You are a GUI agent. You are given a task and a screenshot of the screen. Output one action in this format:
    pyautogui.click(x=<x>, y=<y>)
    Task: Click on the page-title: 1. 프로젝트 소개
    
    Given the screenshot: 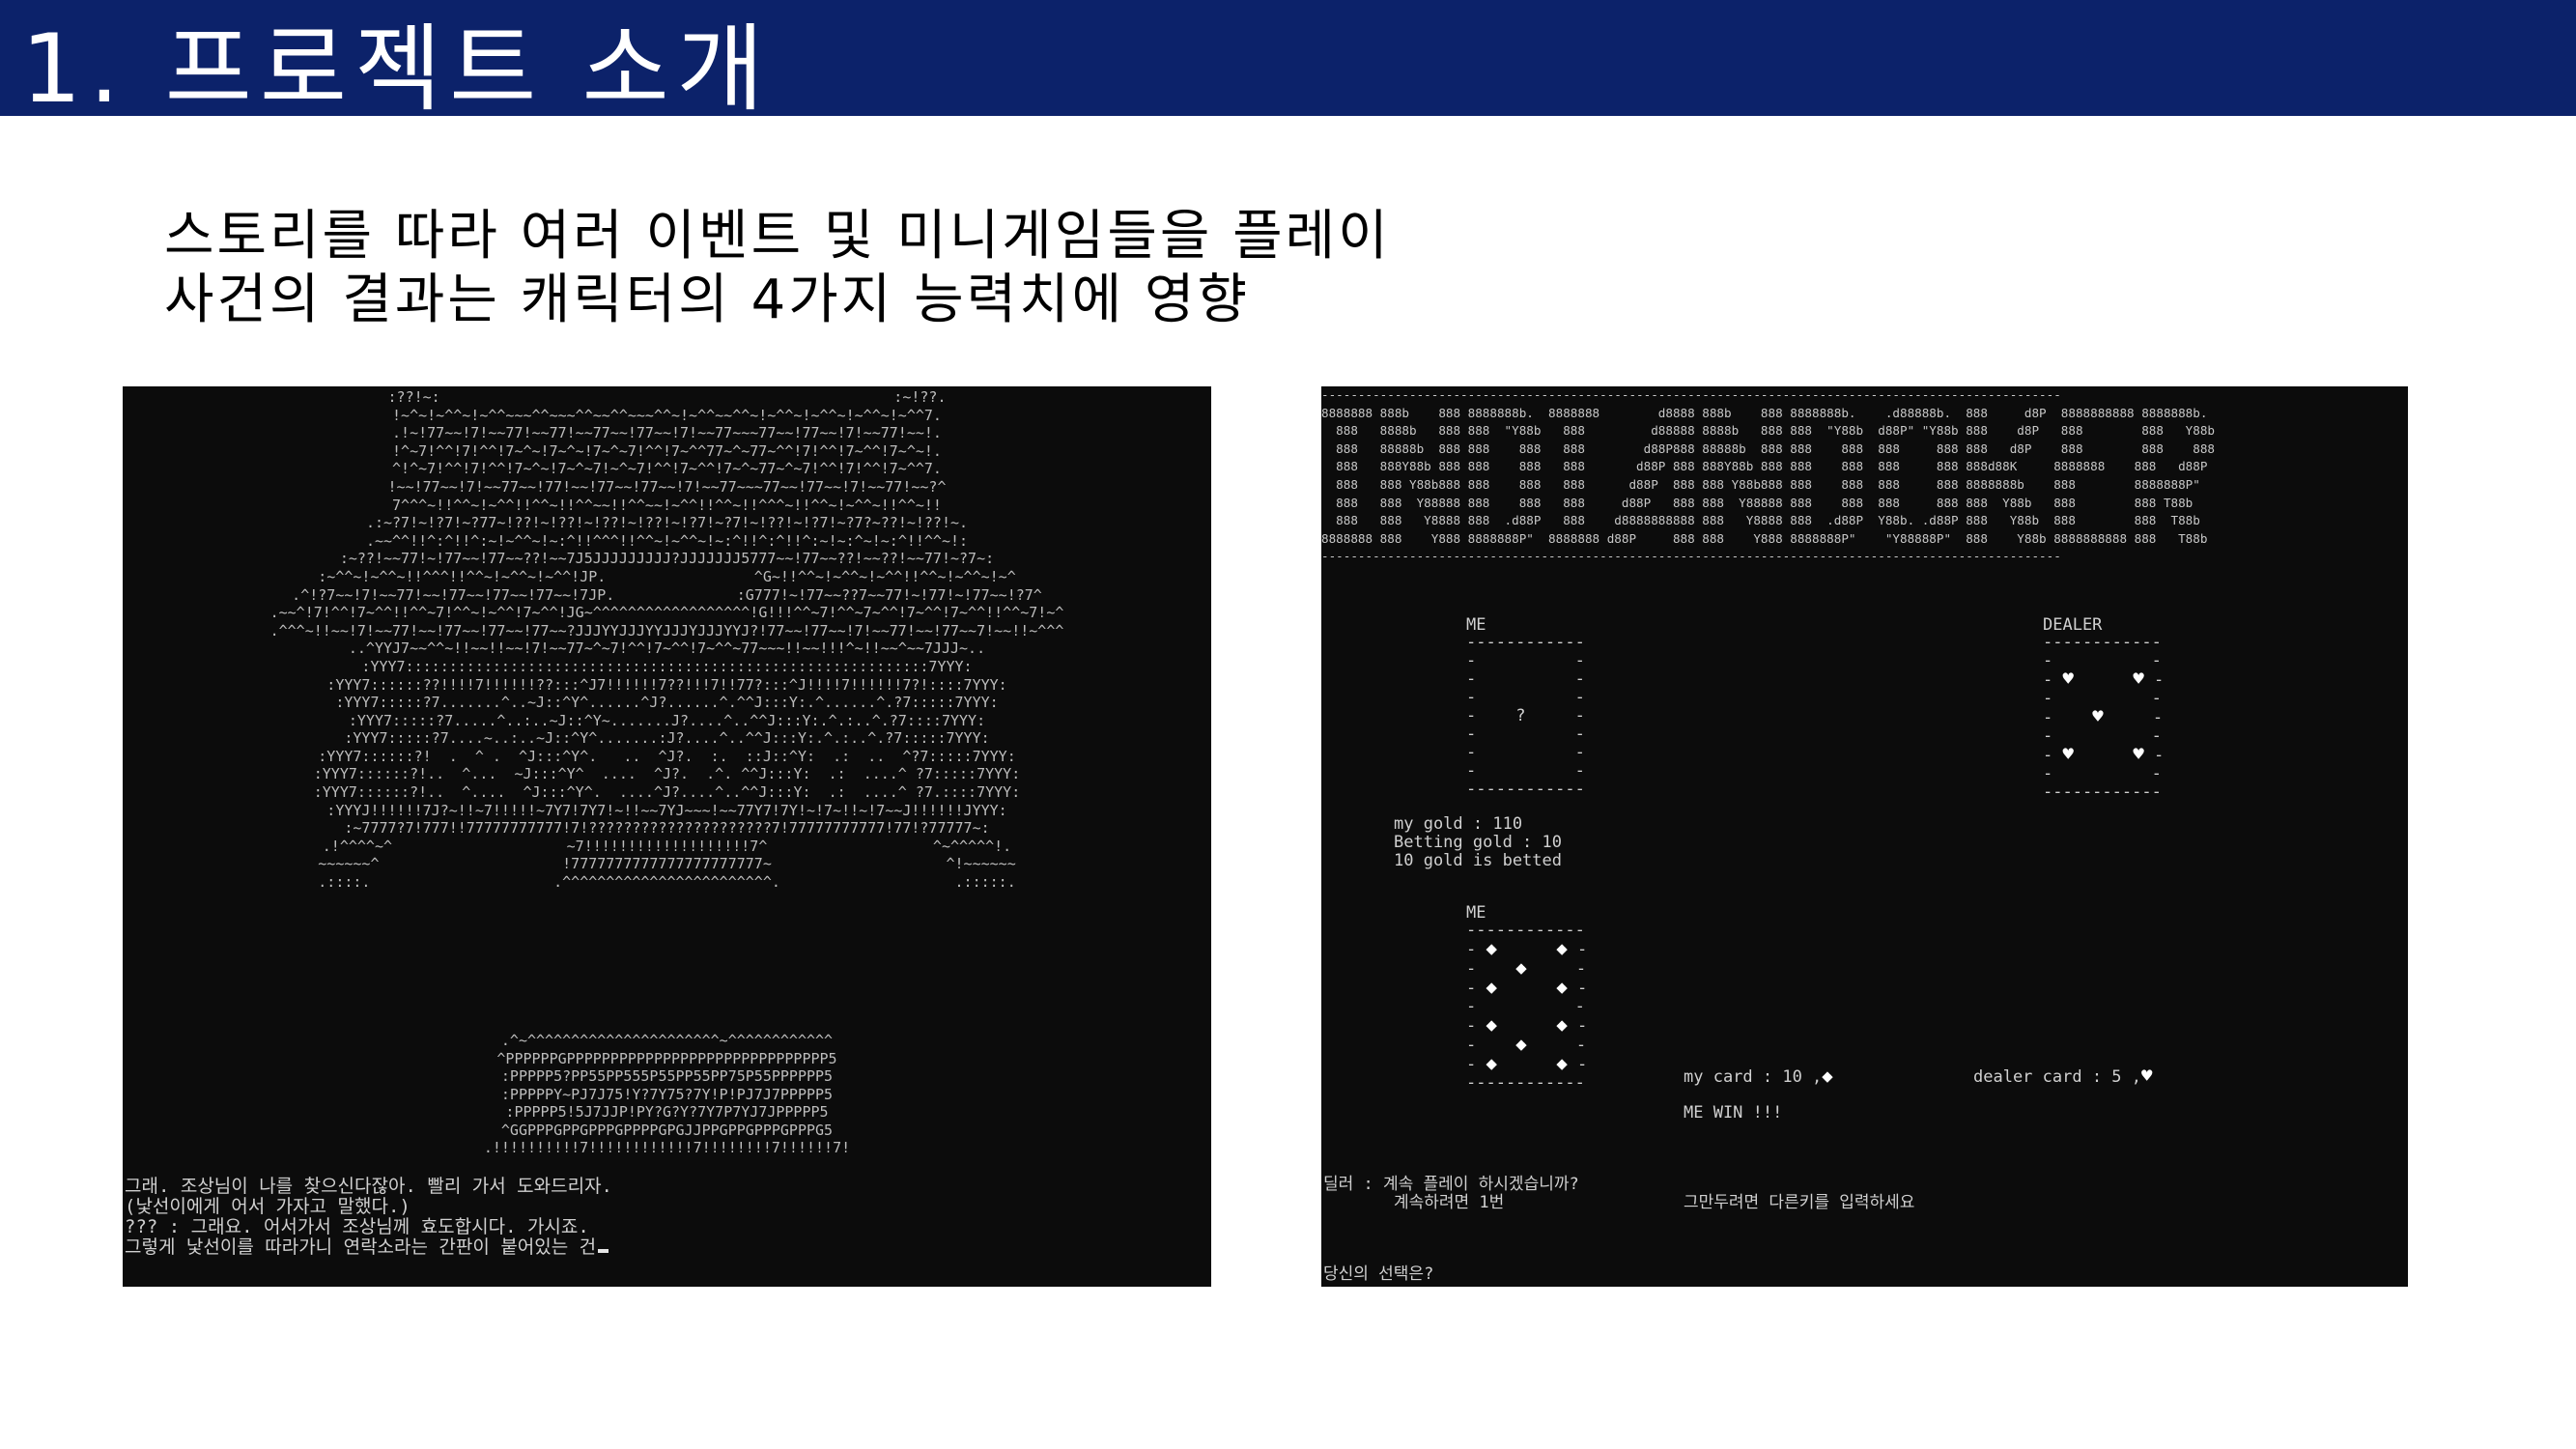 What is the action you would take?
    pyautogui.click(x=396, y=69)
    